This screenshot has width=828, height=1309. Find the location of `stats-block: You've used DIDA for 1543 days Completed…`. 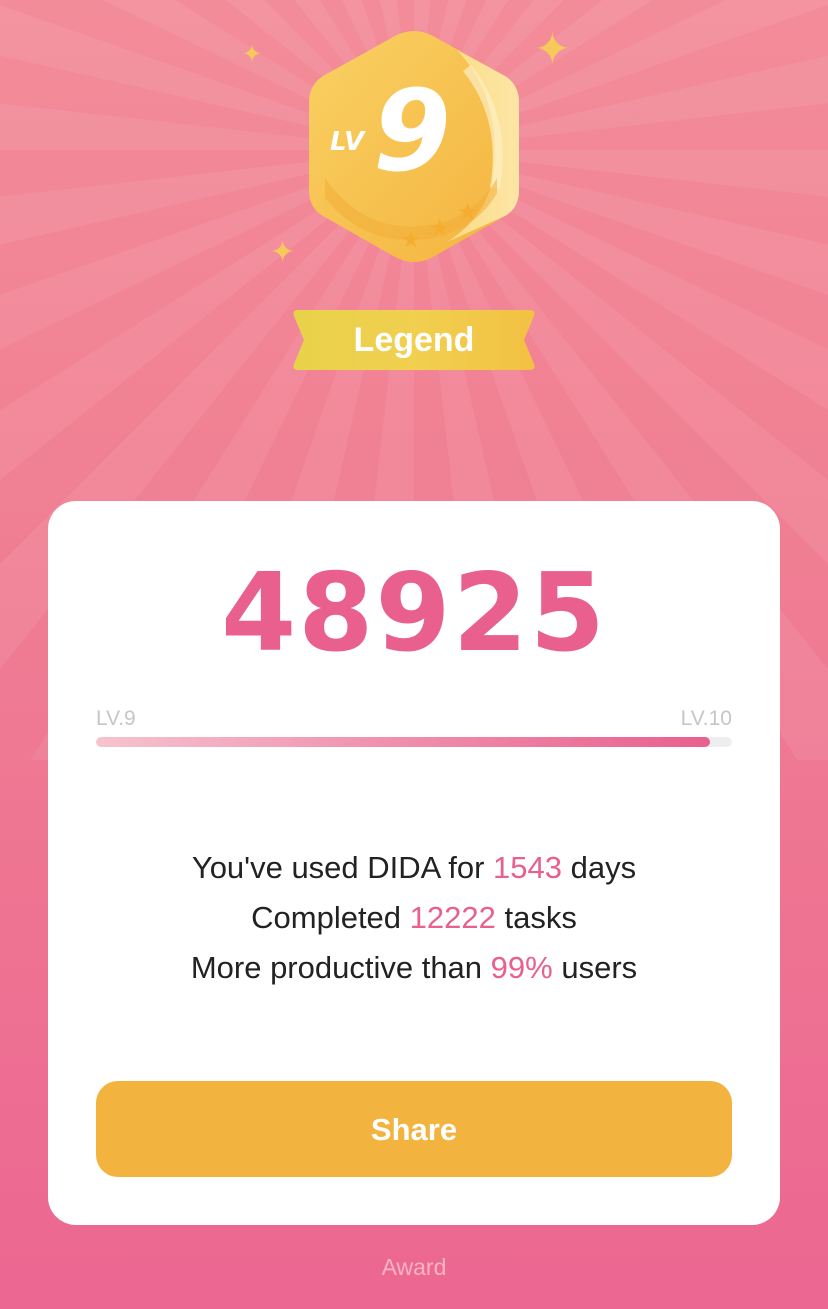

stats-block: You've used DIDA for 1543 days Completed… is located at coordinates (414, 918).